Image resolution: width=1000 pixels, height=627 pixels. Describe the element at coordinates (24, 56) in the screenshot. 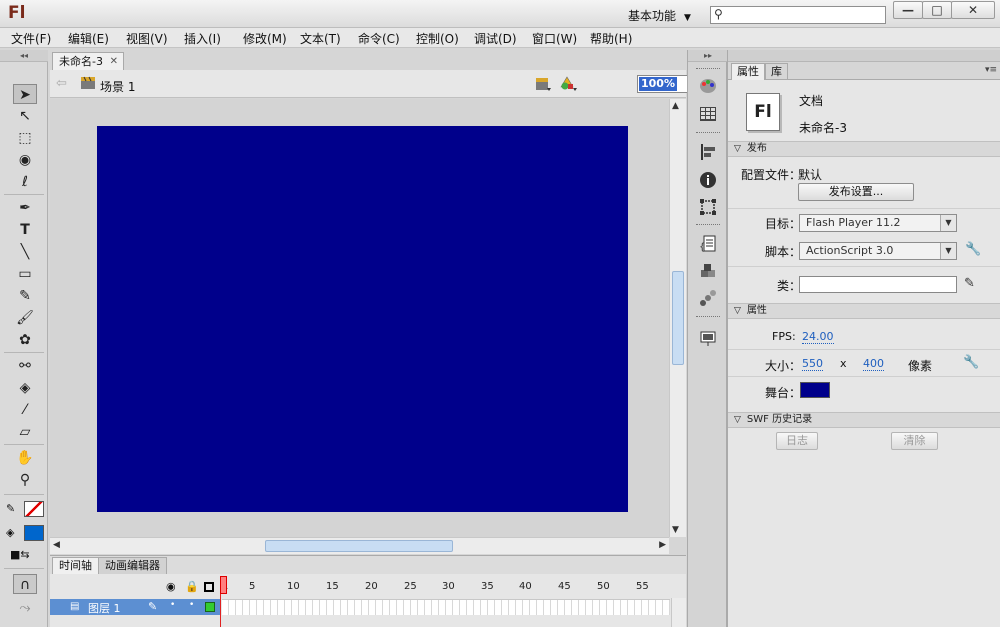

I see `panel-collapse-grip: ◂◂` at that location.